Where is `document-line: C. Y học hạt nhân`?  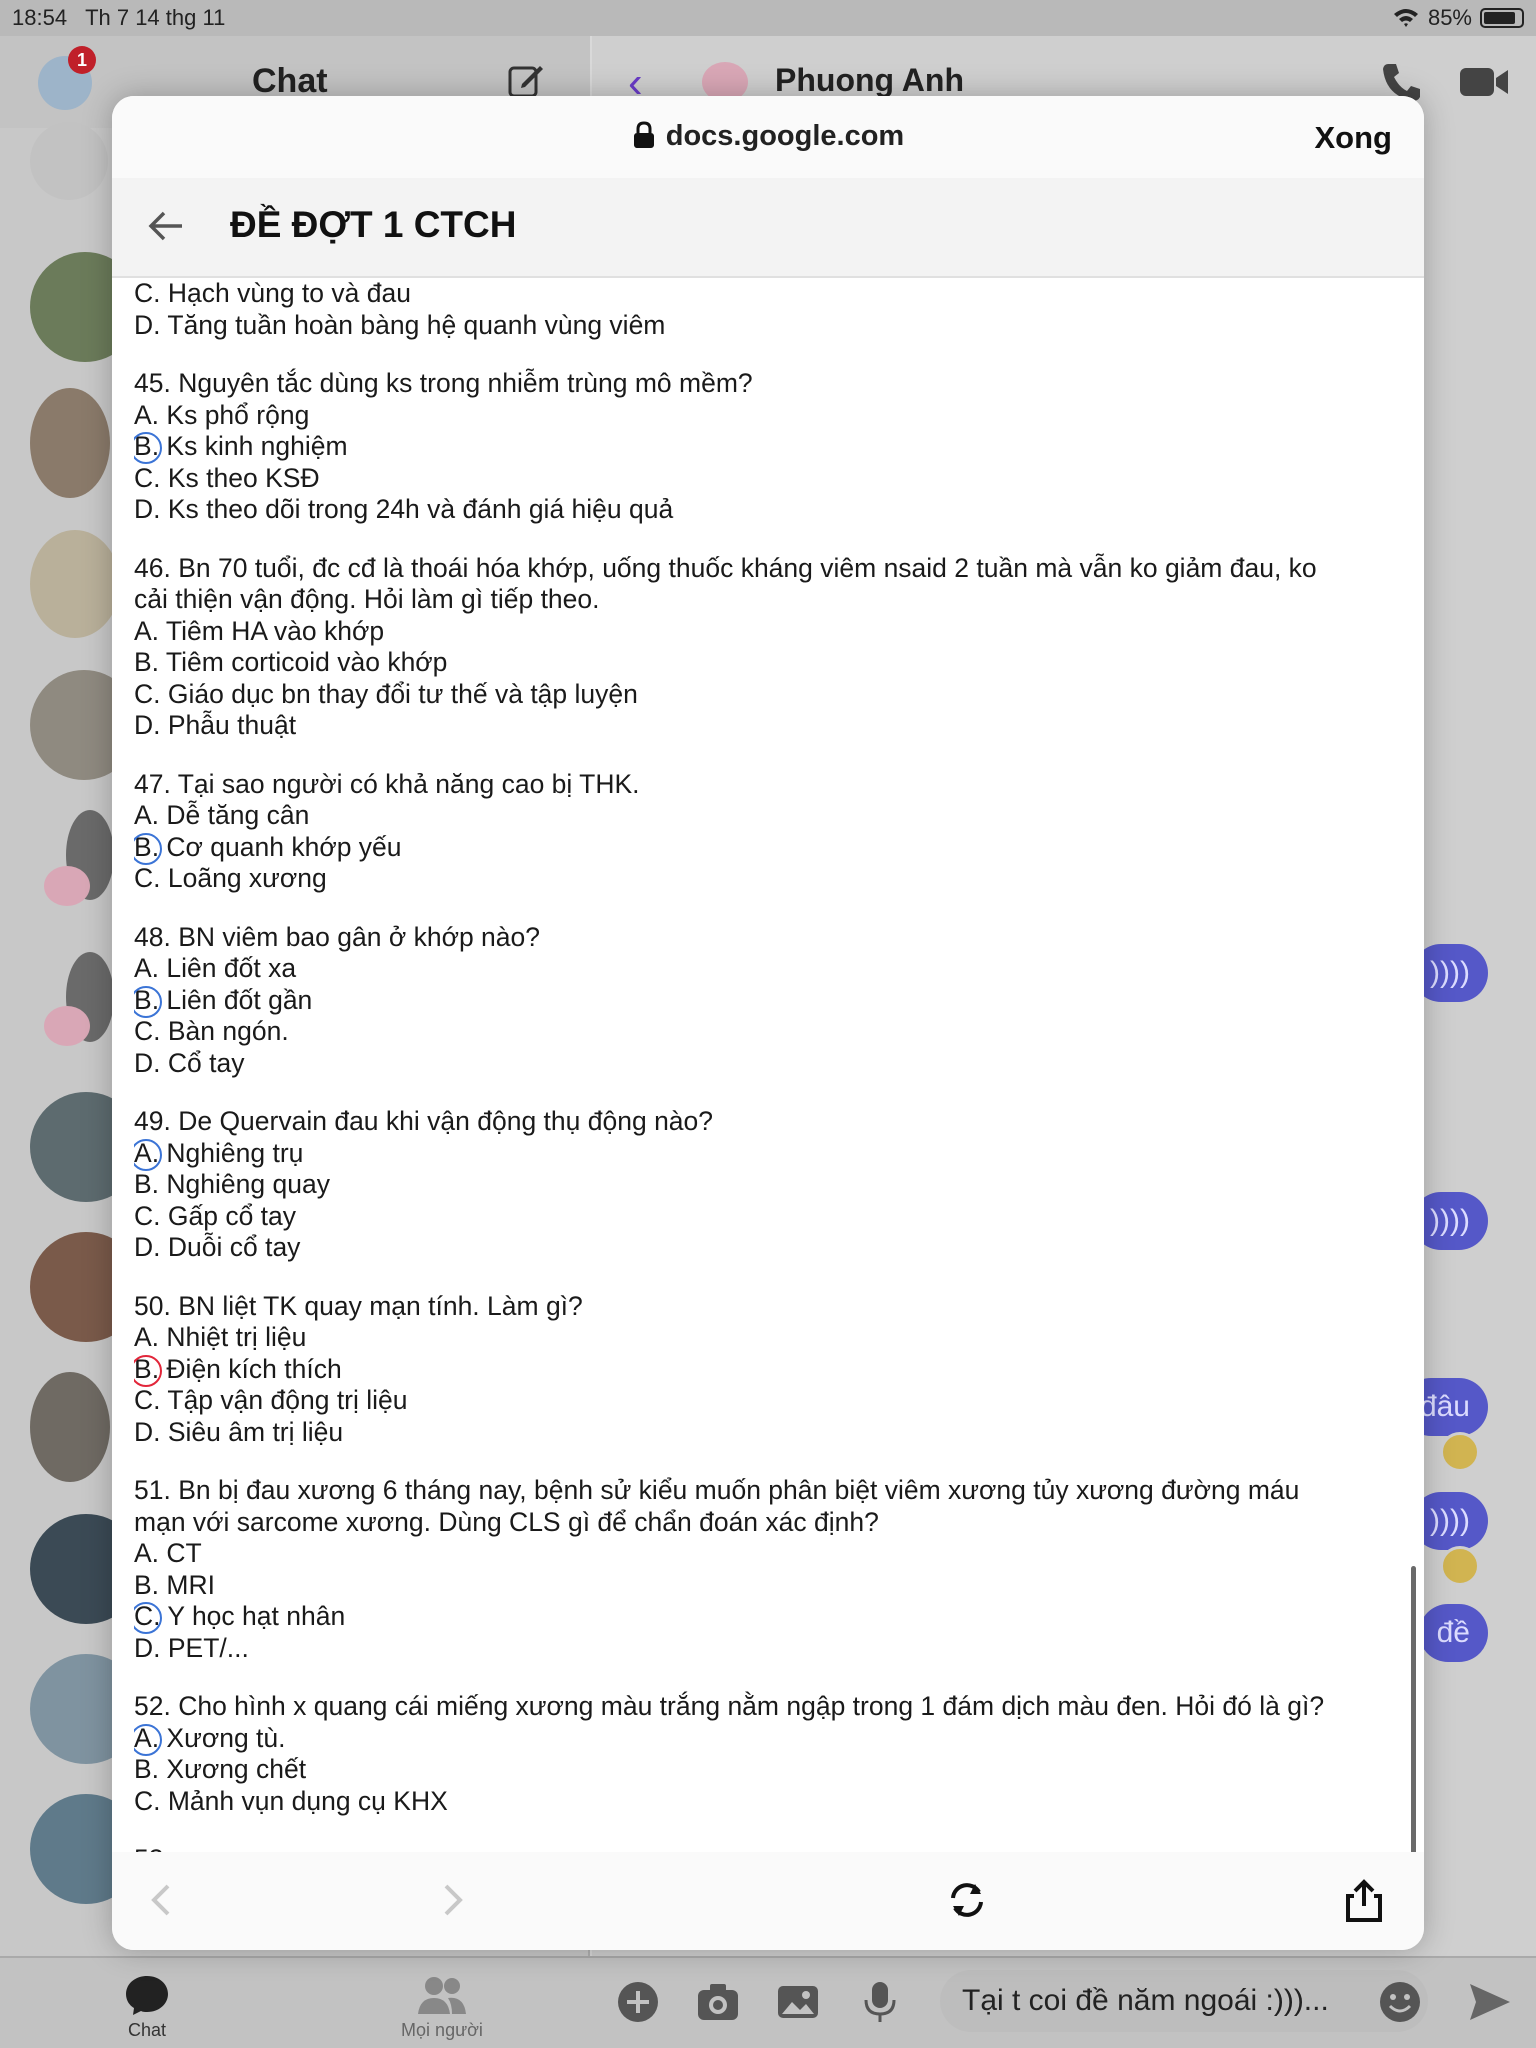 document-line: C. Y học hạt nhân is located at coordinates (769, 1617).